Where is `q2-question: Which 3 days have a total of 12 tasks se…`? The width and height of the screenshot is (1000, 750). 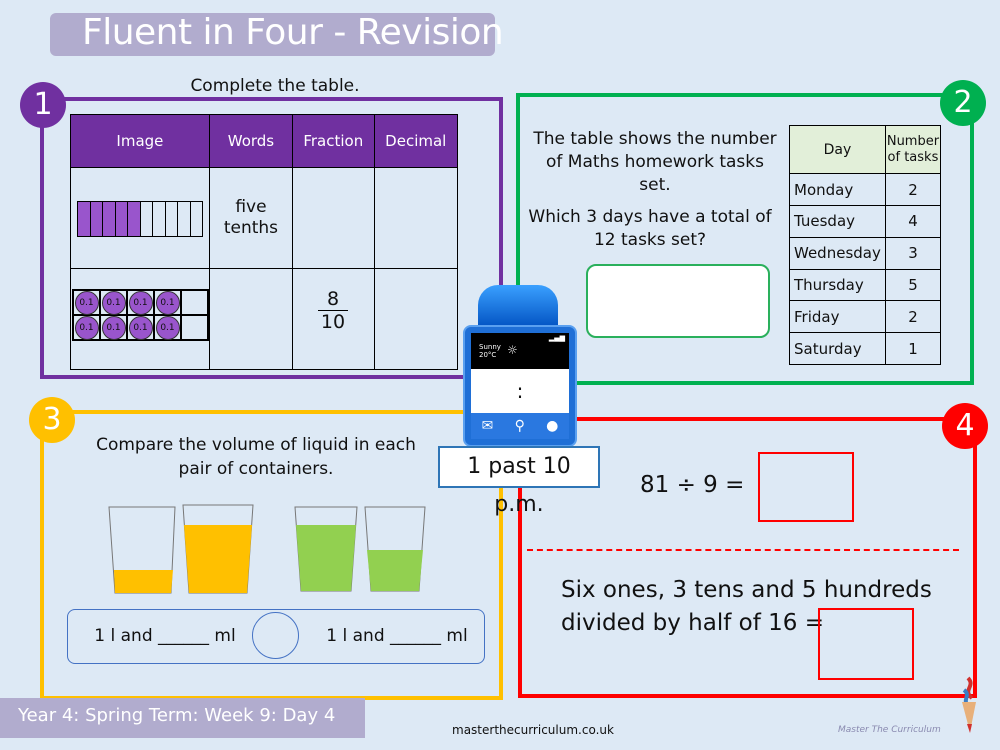
q2-question: Which 3 days have a total of 12 tasks se… is located at coordinates (650, 228).